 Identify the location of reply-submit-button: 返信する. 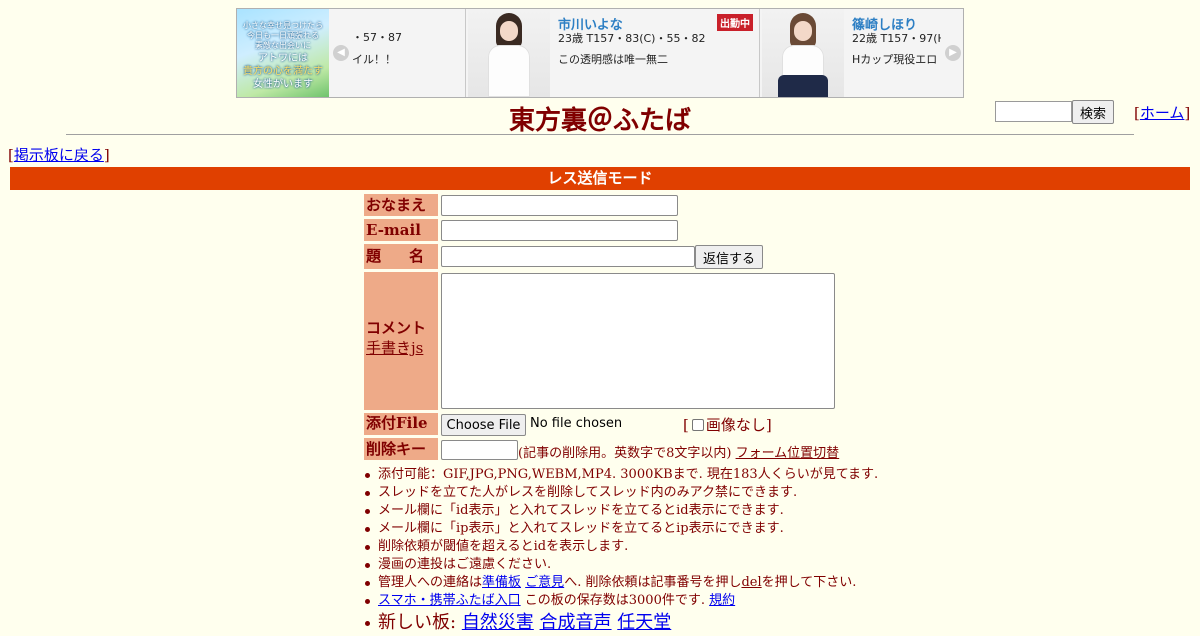
(729, 257).